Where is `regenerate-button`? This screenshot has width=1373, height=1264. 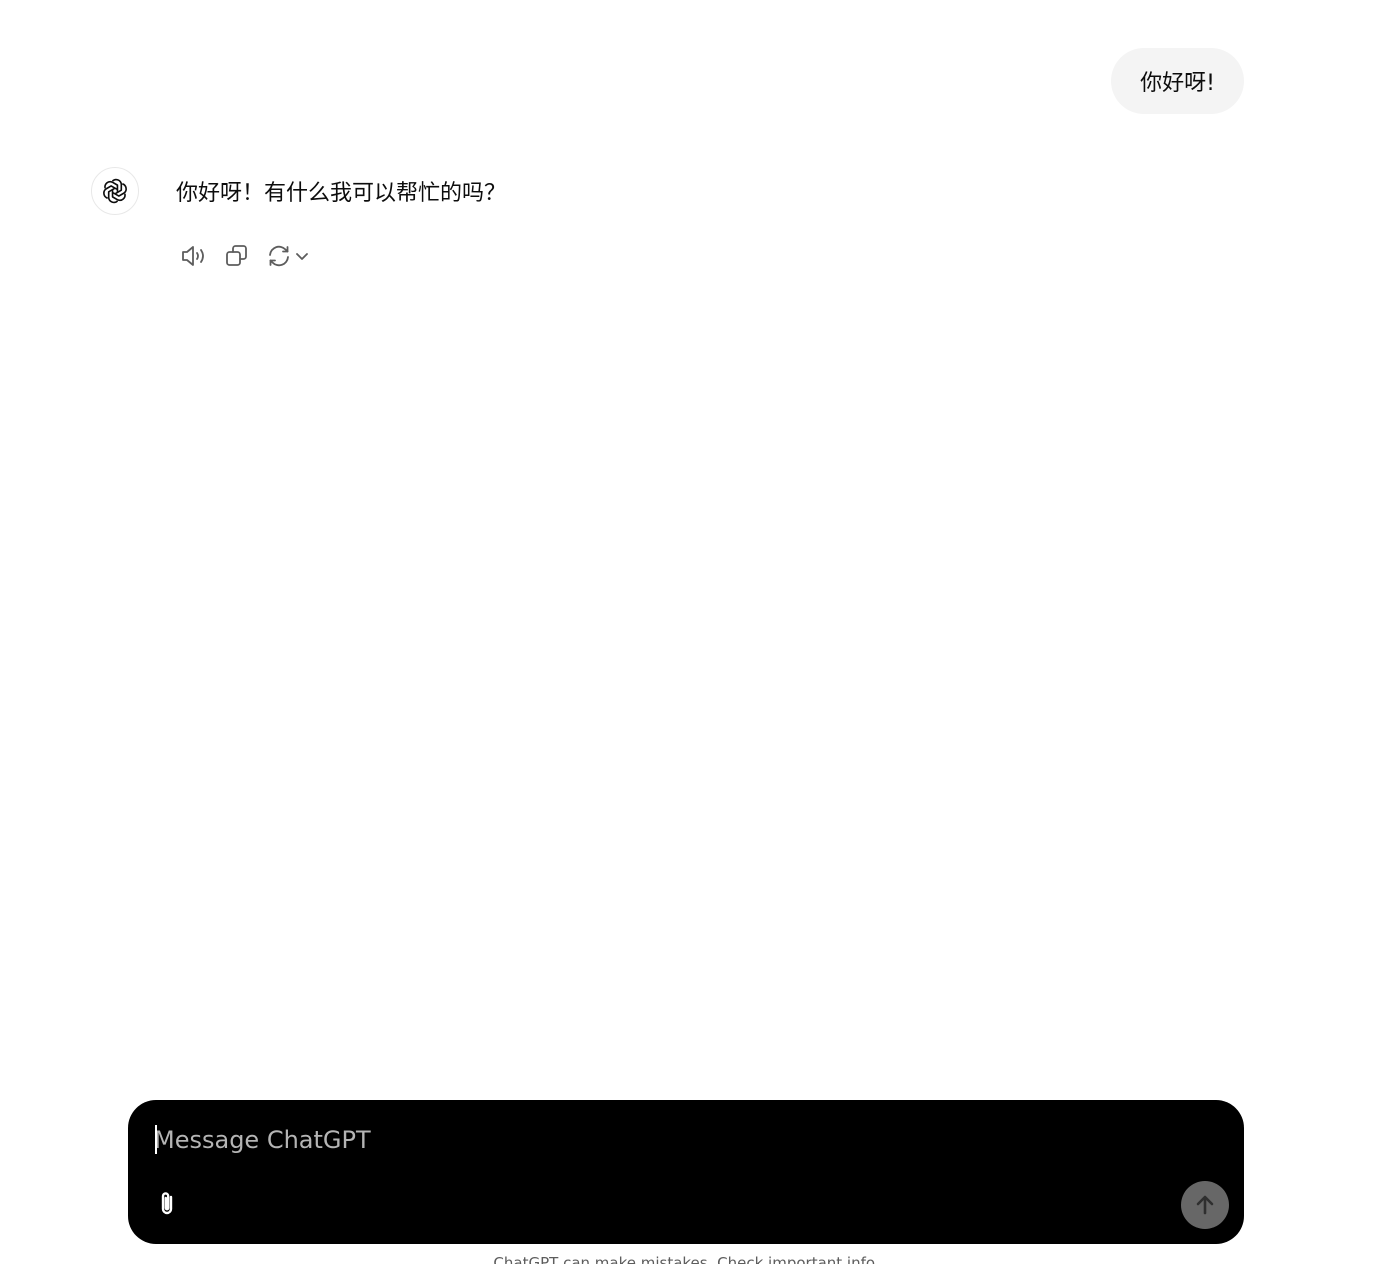 regenerate-button is located at coordinates (288, 256).